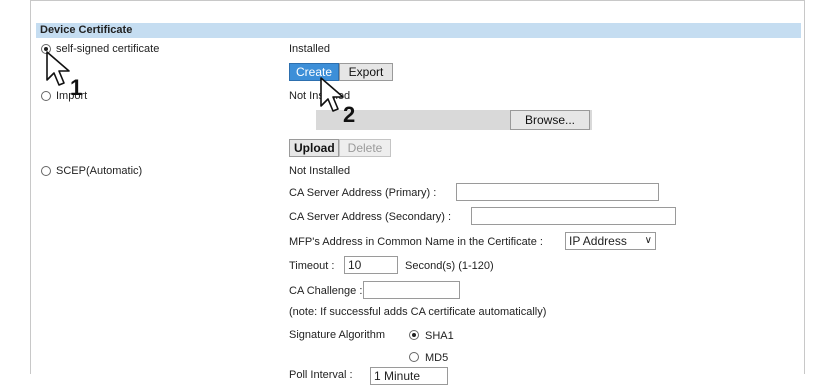 This screenshot has height=385, width=816. I want to click on mfp-address-select: IP Address ∨, so click(610, 241).